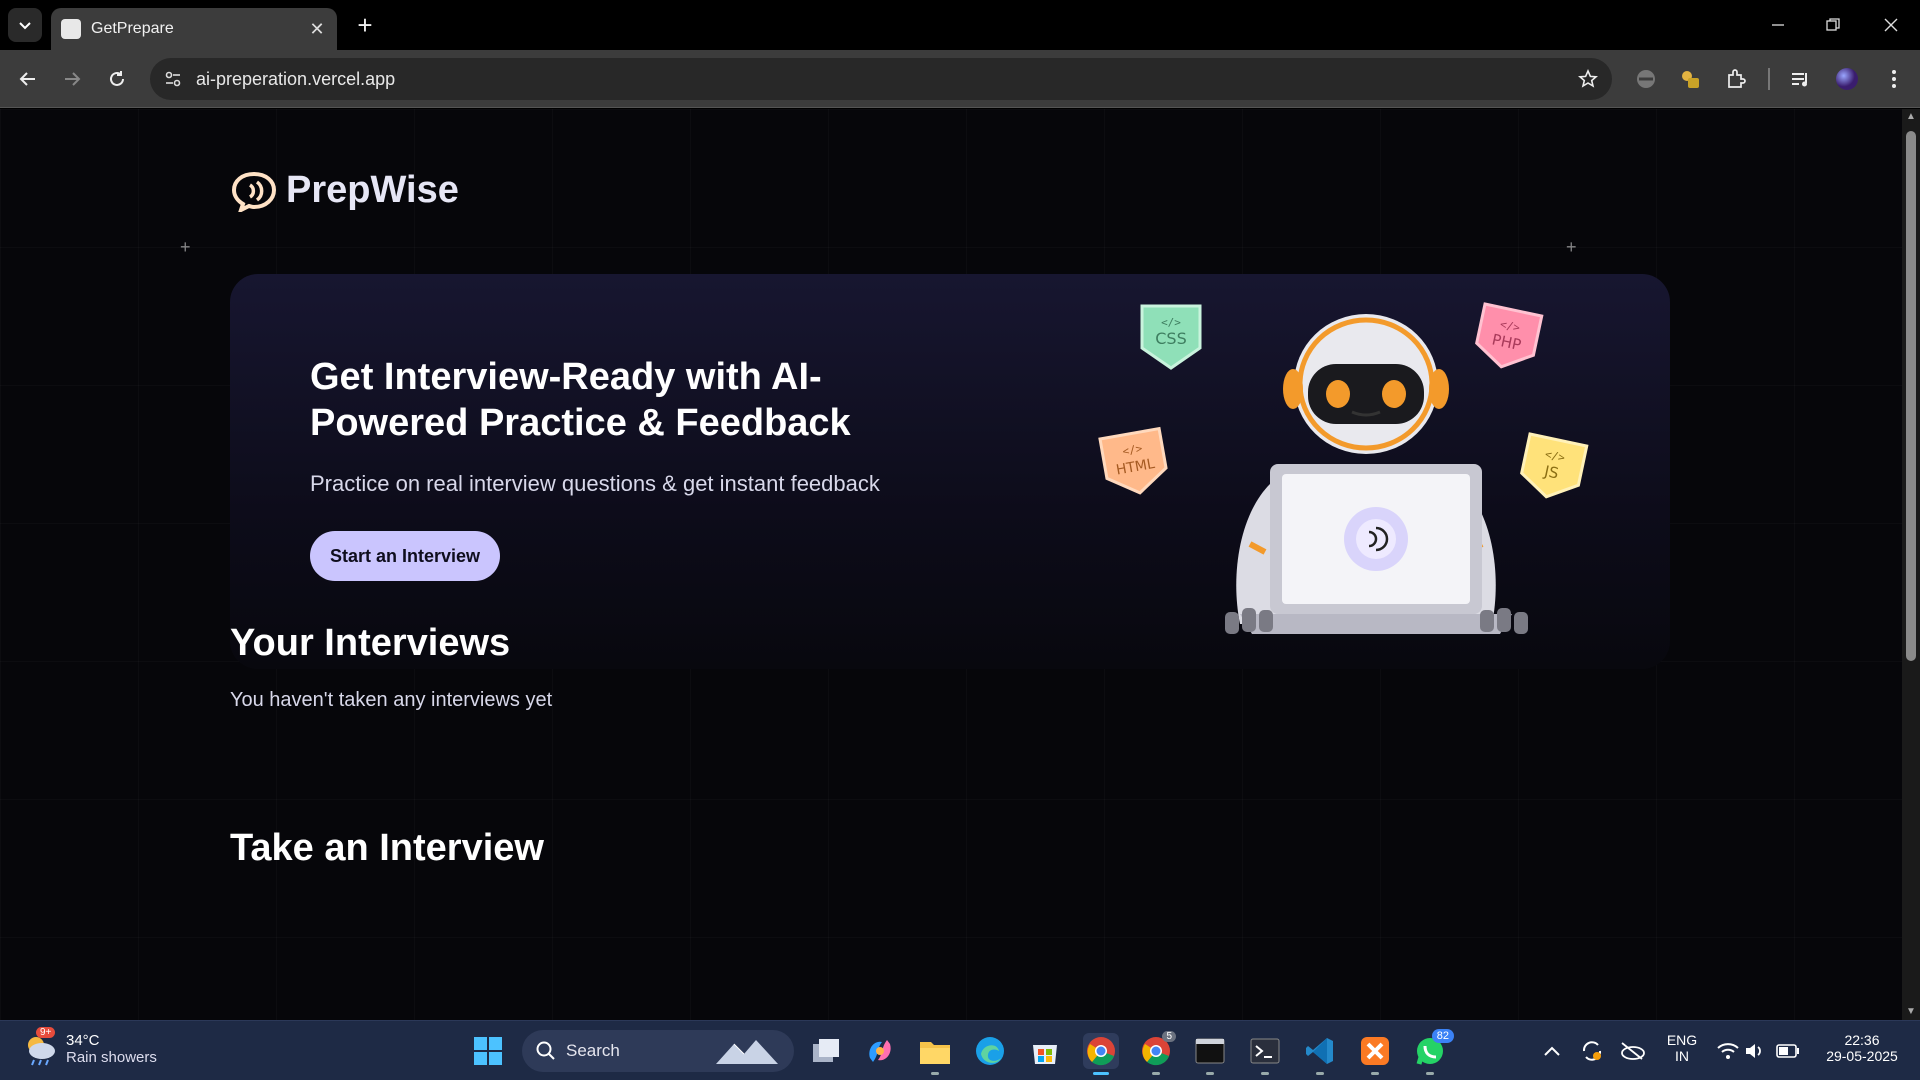 This screenshot has height=1080, width=1920. Describe the element at coordinates (880, 1051) in the screenshot. I see `copilot-icon` at that location.